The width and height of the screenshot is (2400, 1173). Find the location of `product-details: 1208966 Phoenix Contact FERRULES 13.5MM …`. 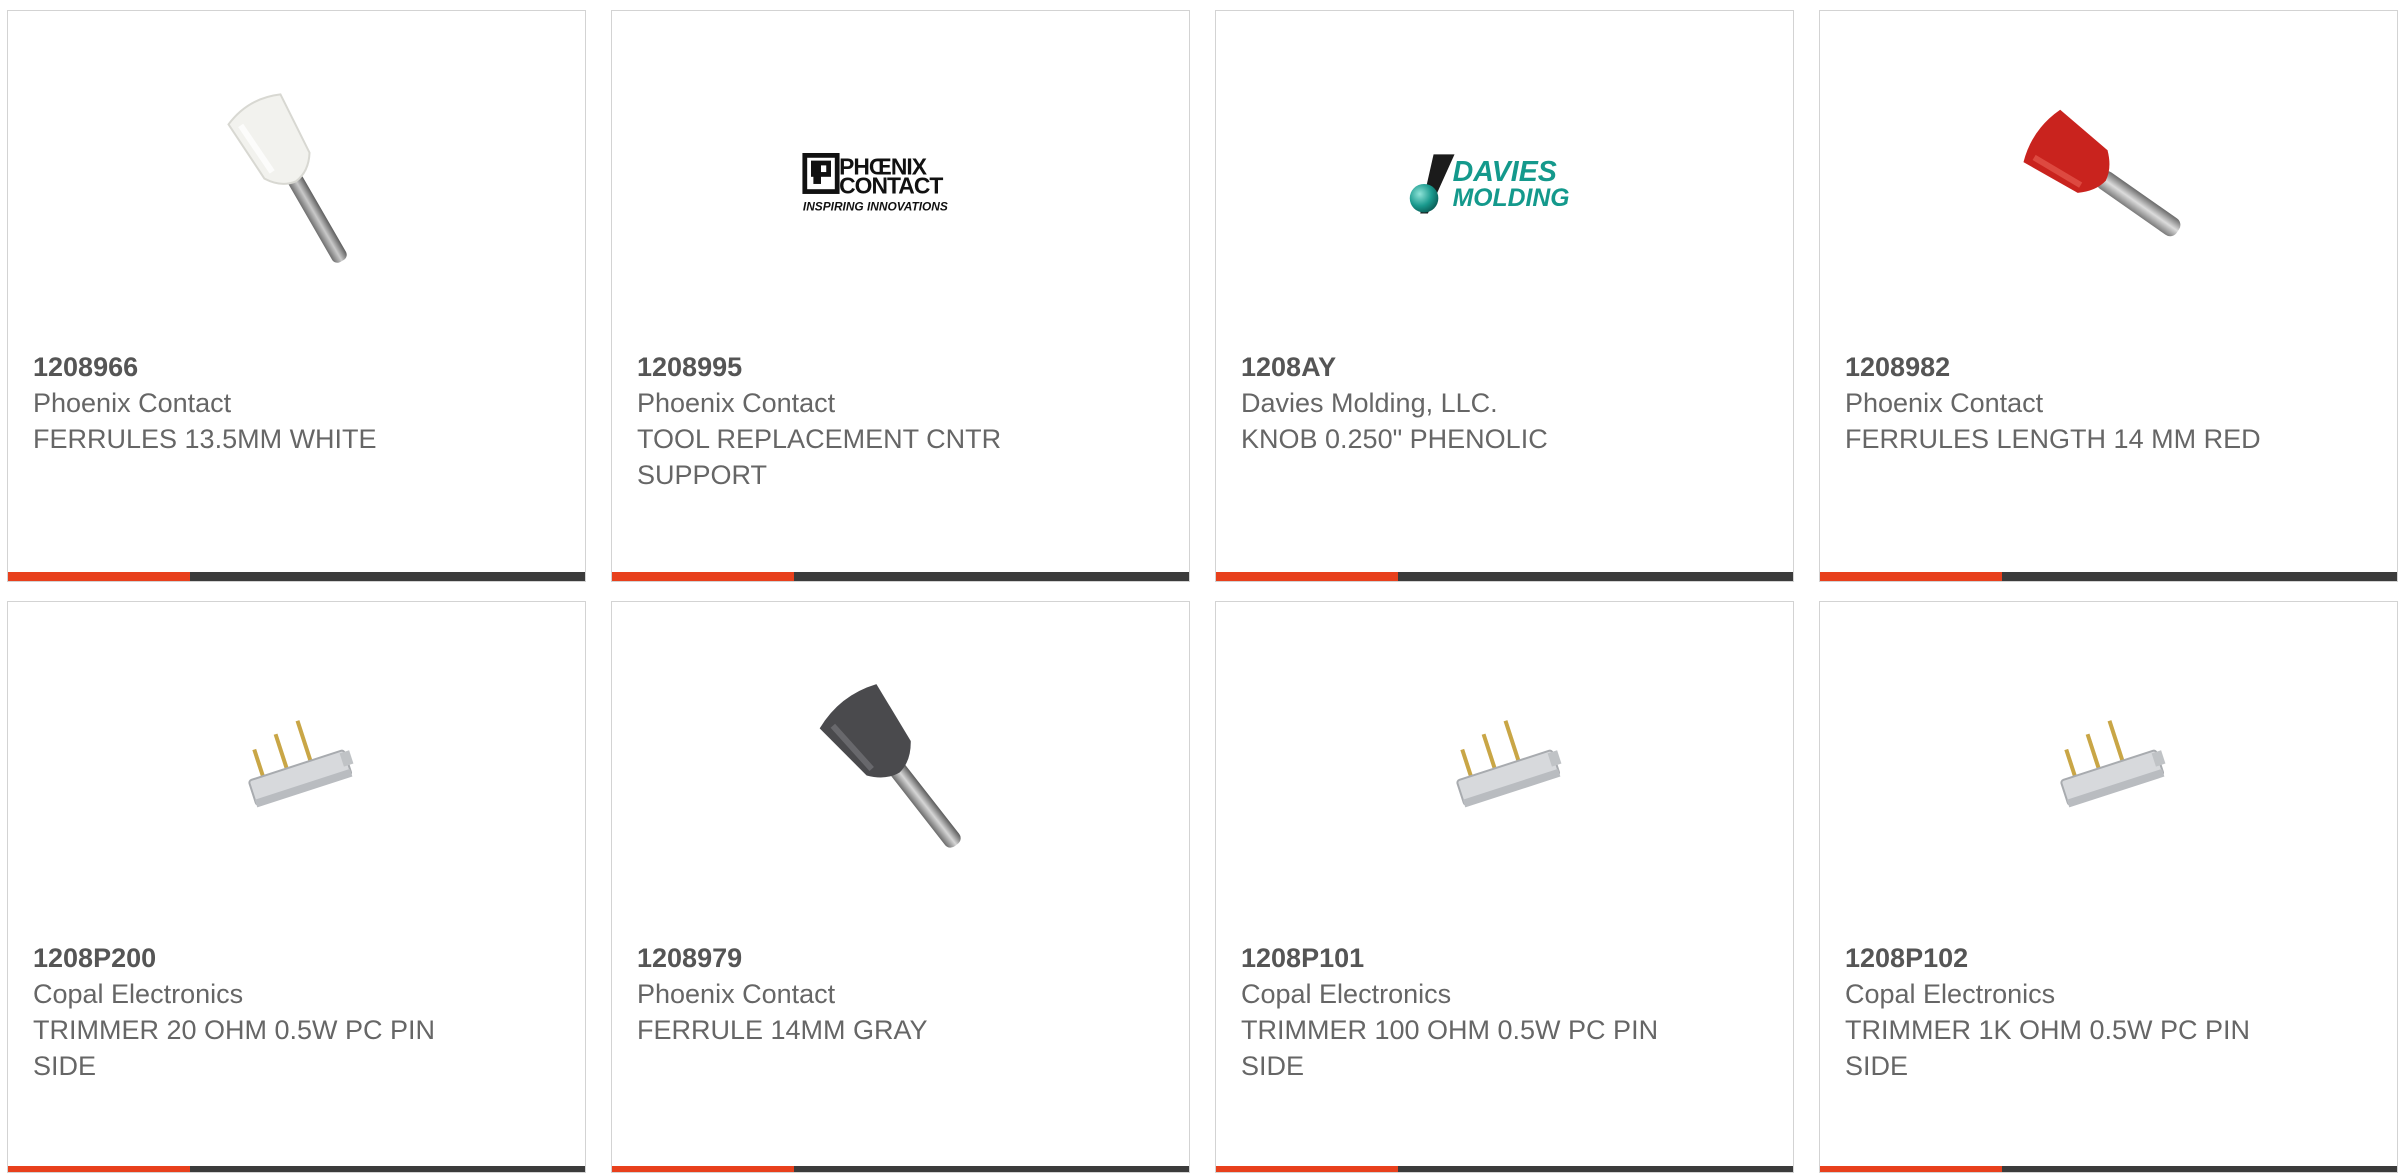

product-details: 1208966 Phoenix Contact FERRULES 13.5MM … is located at coordinates (259, 403).